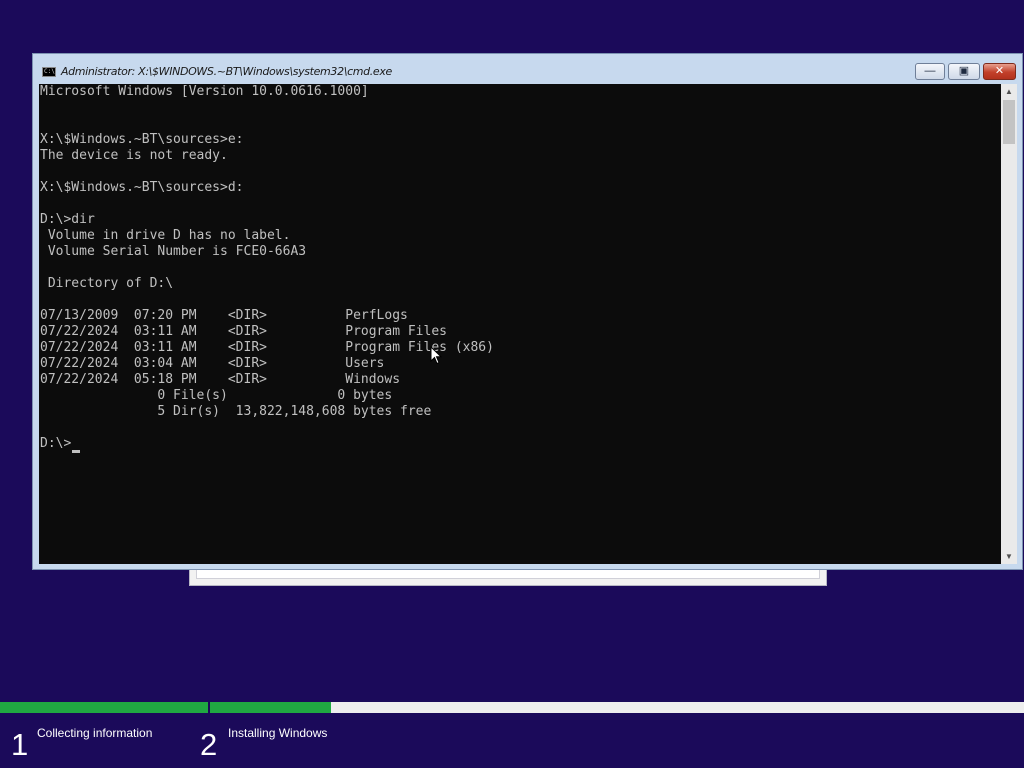 The height and width of the screenshot is (768, 1024). I want to click on console-line: X:\$Windows.~BT\sources>d:, so click(142, 187).